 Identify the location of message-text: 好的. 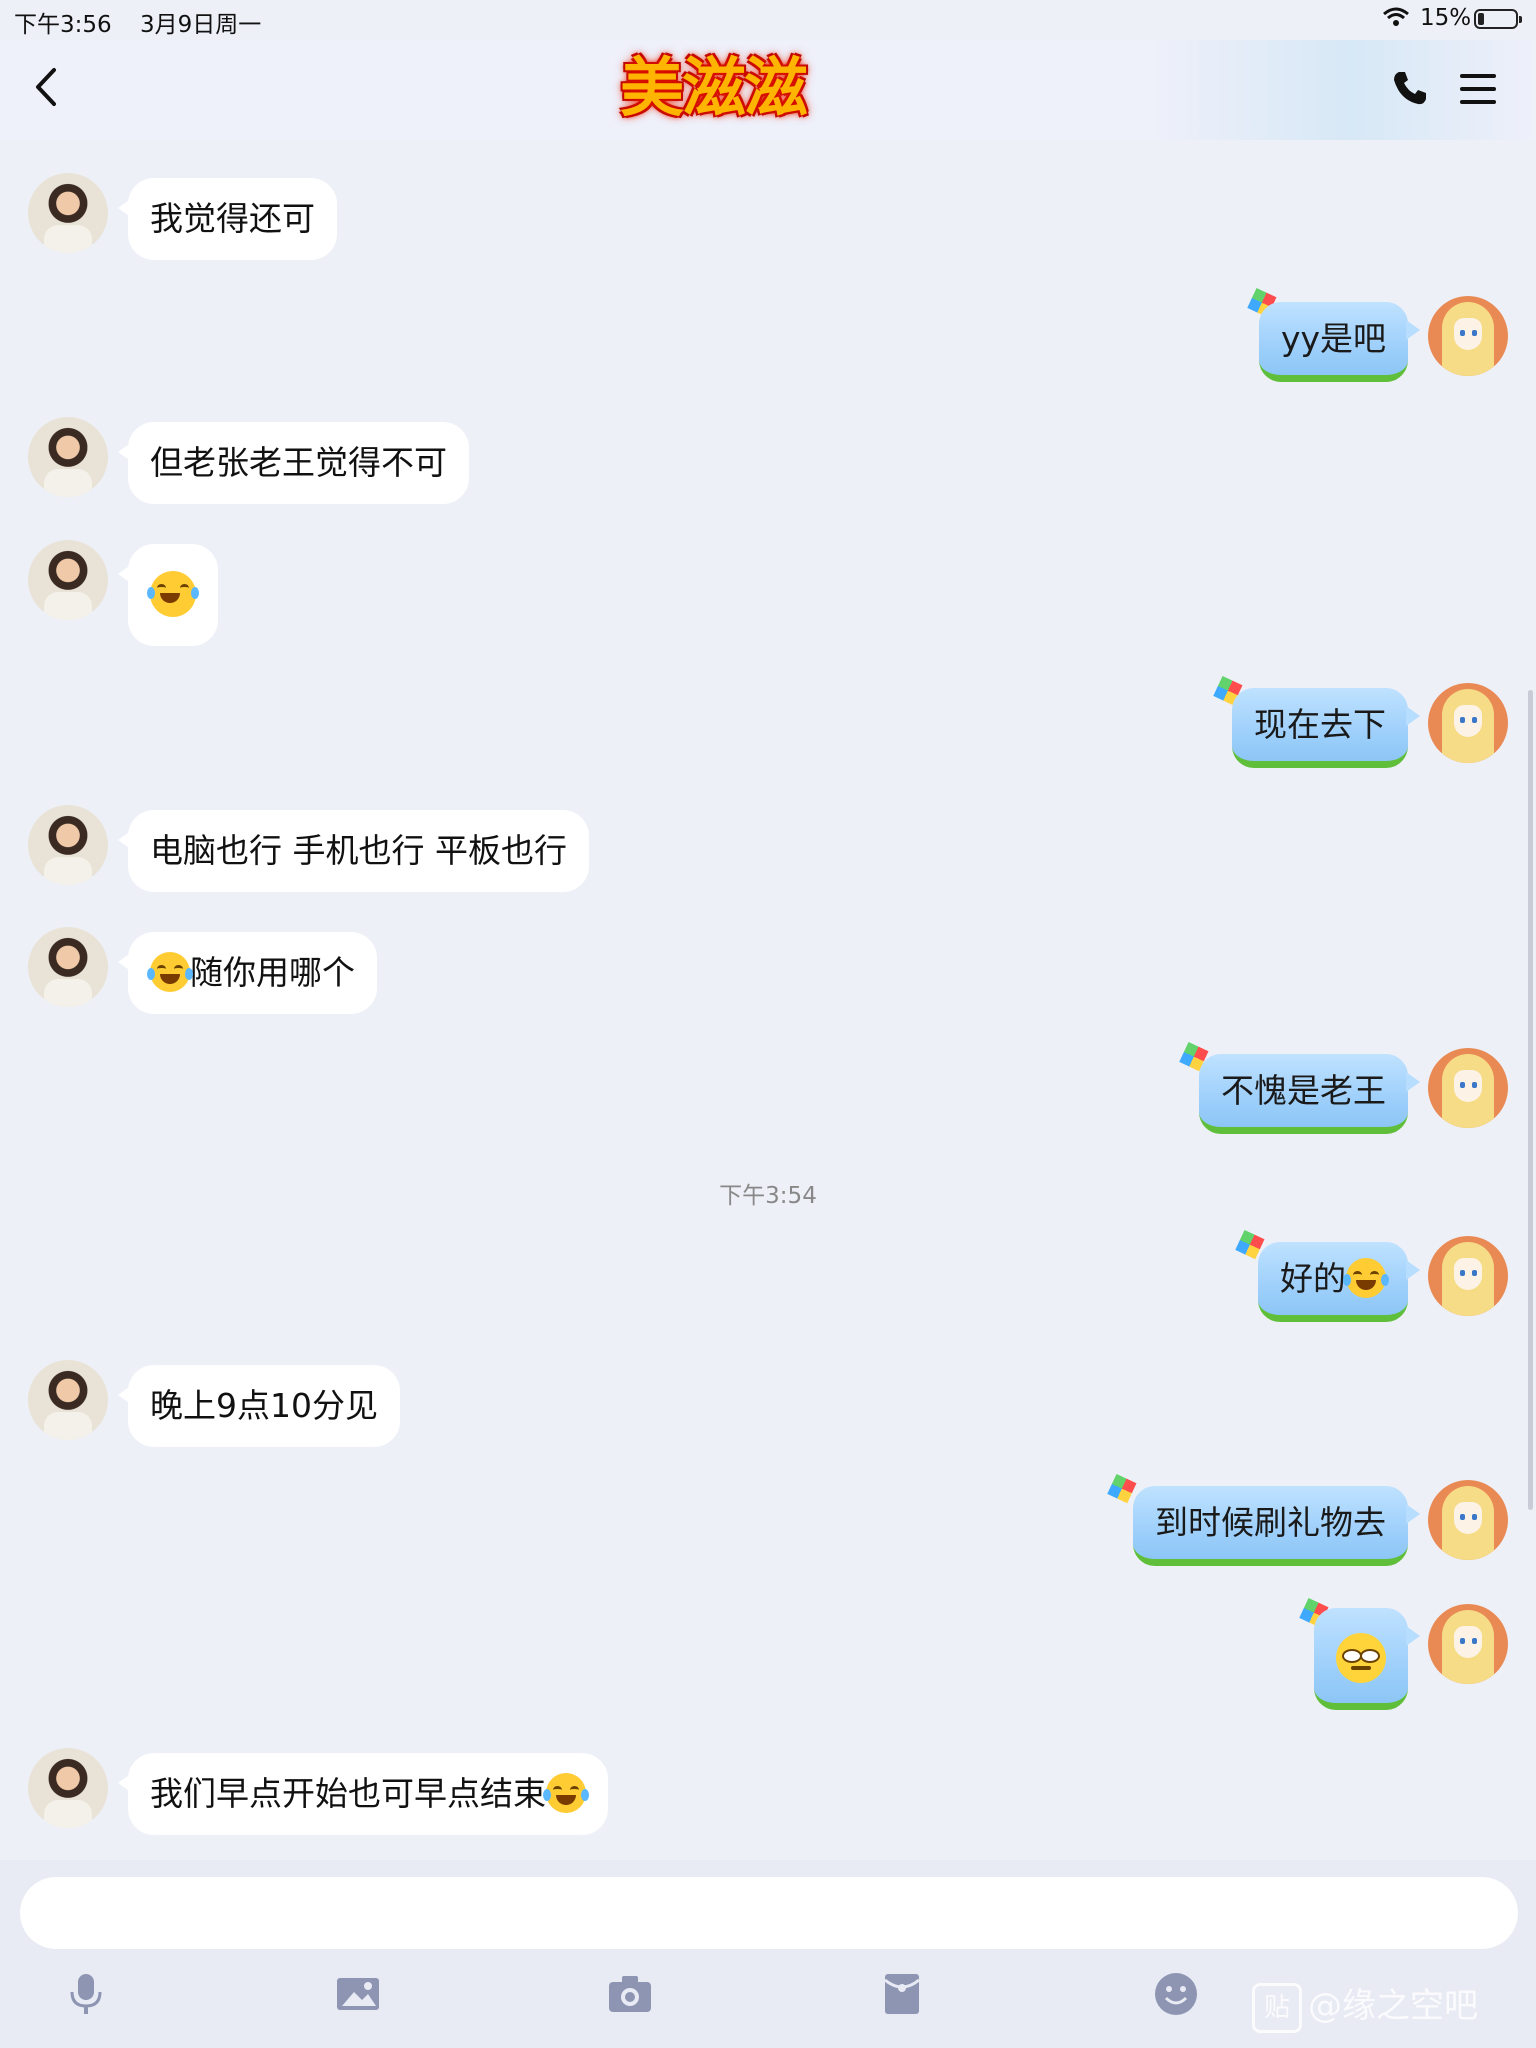
(1313, 1278).